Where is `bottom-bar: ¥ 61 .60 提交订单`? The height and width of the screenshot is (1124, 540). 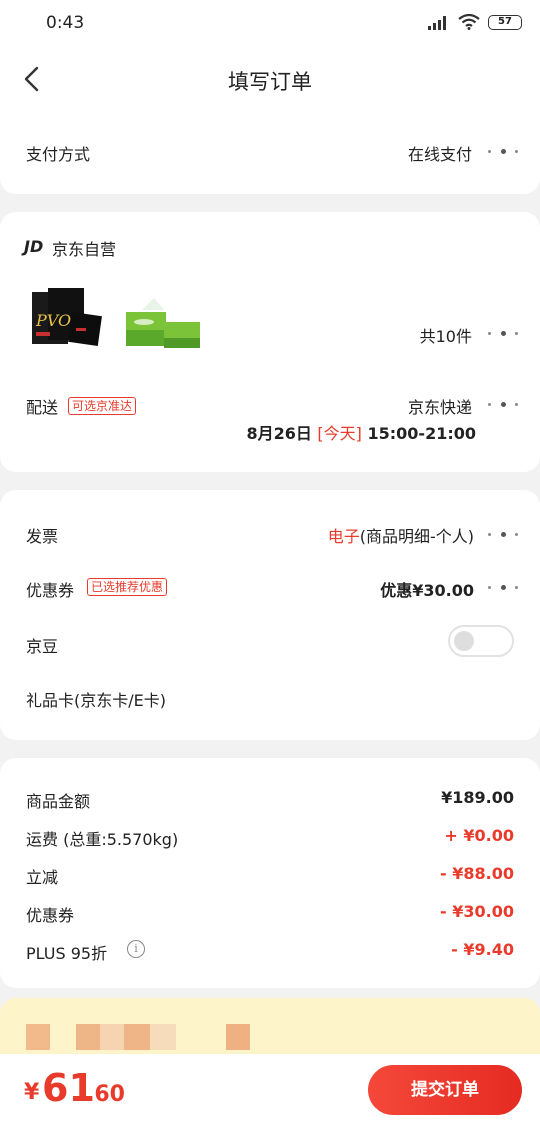
bottom-bar: ¥ 61 .60 提交订单 is located at coordinates (270, 1089).